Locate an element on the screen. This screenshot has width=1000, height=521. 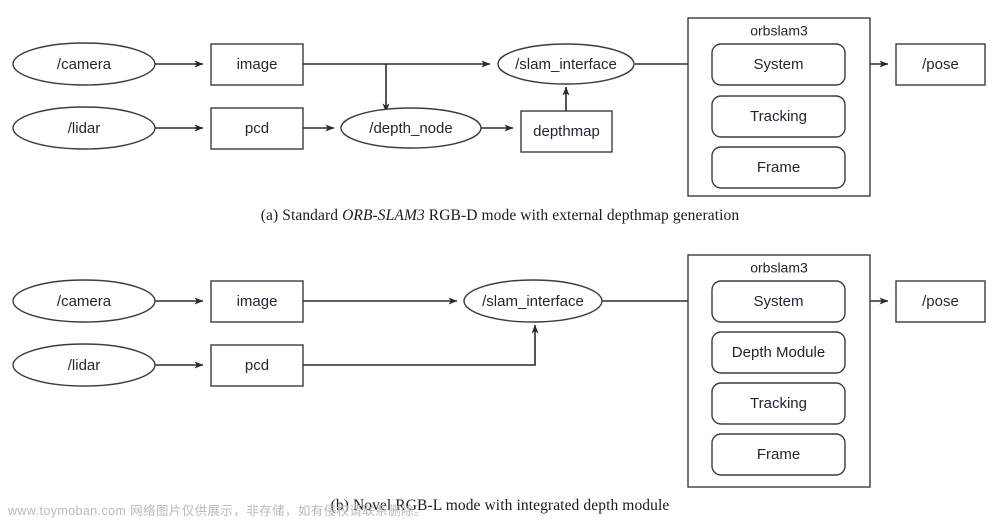
node-pcd-a: pcd is located at coordinates (257, 128).